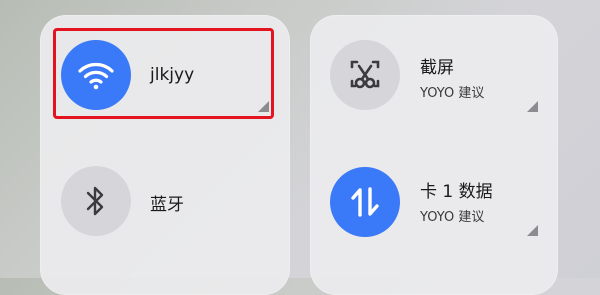  What do you see at coordinates (167, 205) in the screenshot?
I see `bluetooth-label: 蓝牙` at bounding box center [167, 205].